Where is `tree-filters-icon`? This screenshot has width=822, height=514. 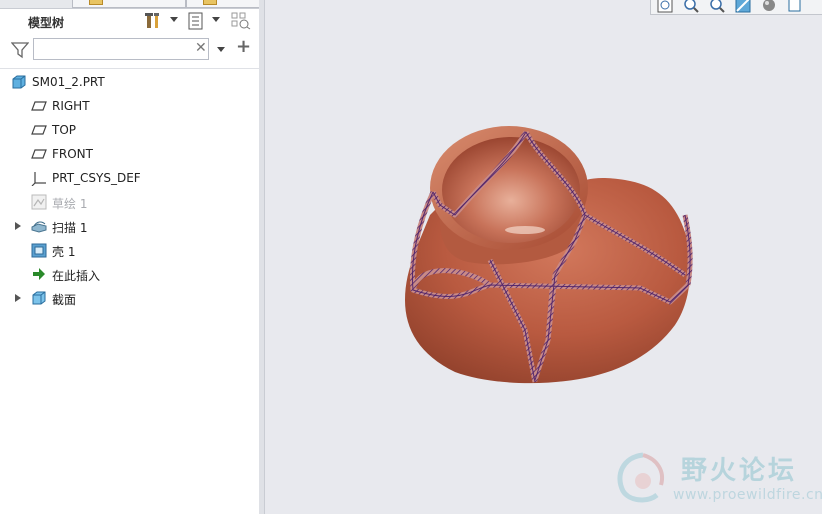
tree-filters-icon is located at coordinates (241, 21).